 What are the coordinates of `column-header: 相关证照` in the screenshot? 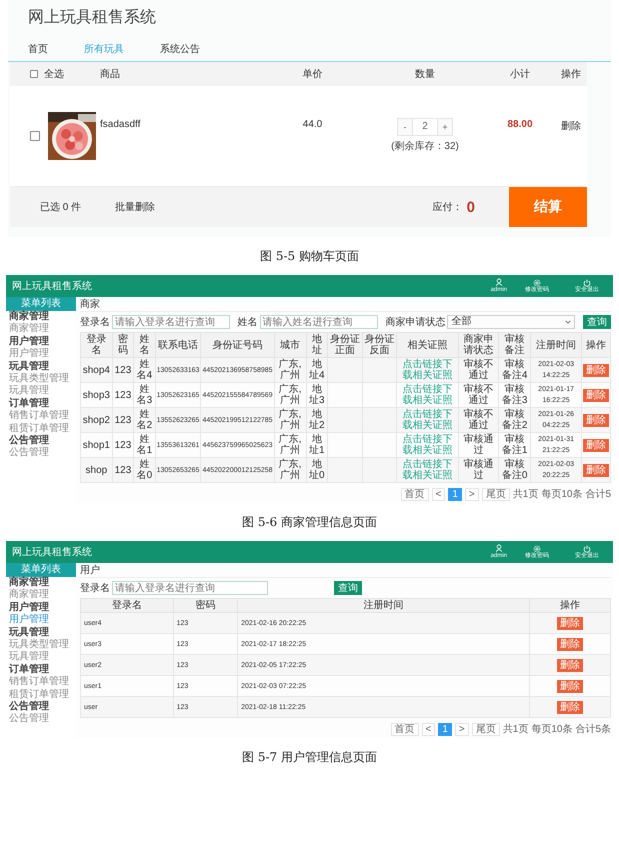 It's located at (427, 345).